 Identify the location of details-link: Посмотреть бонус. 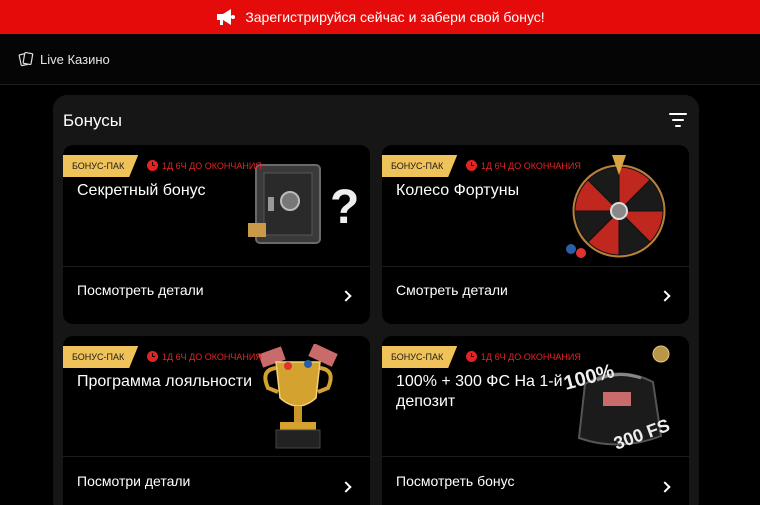
(455, 481).